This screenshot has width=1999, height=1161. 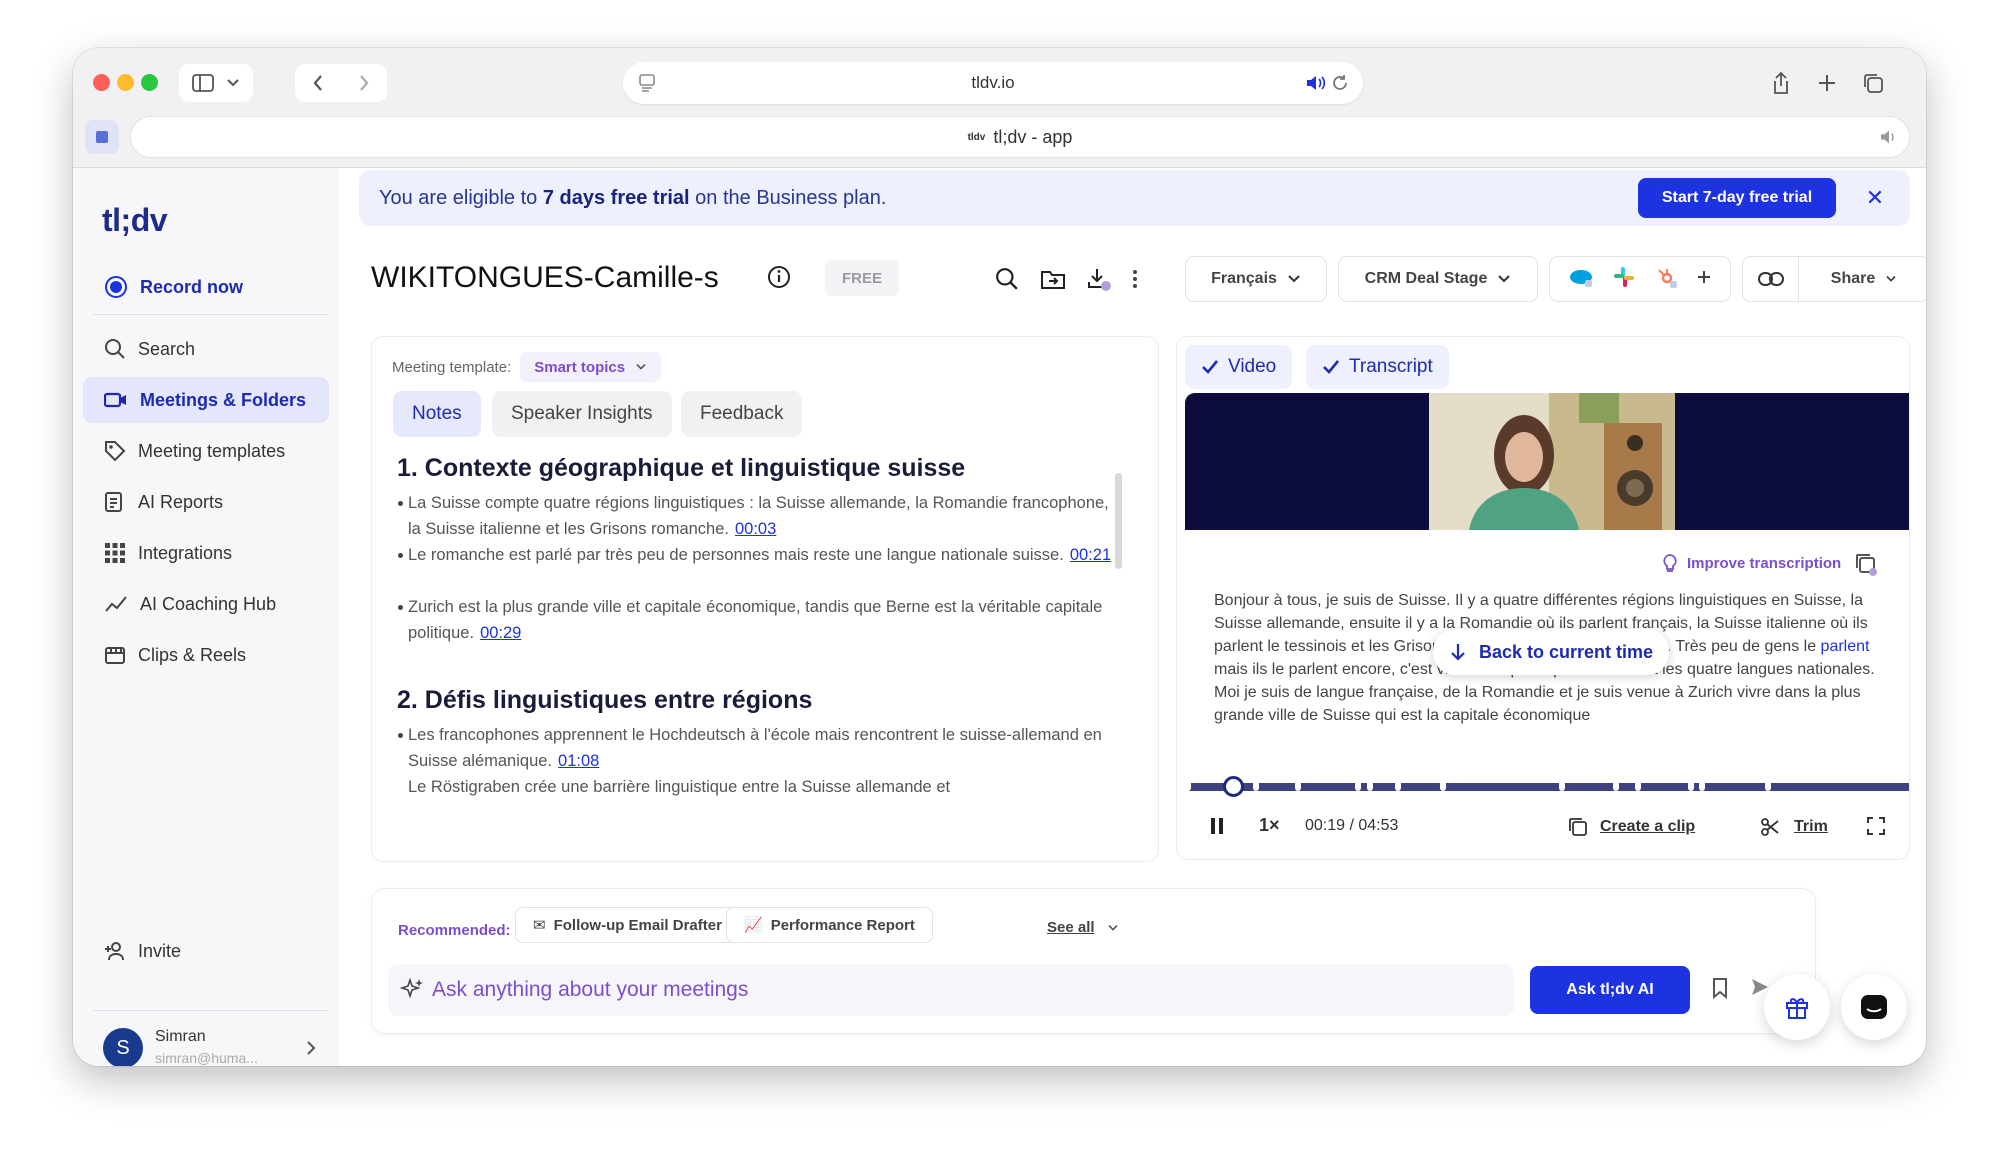 I want to click on url-text: tldv.io, so click(x=993, y=82).